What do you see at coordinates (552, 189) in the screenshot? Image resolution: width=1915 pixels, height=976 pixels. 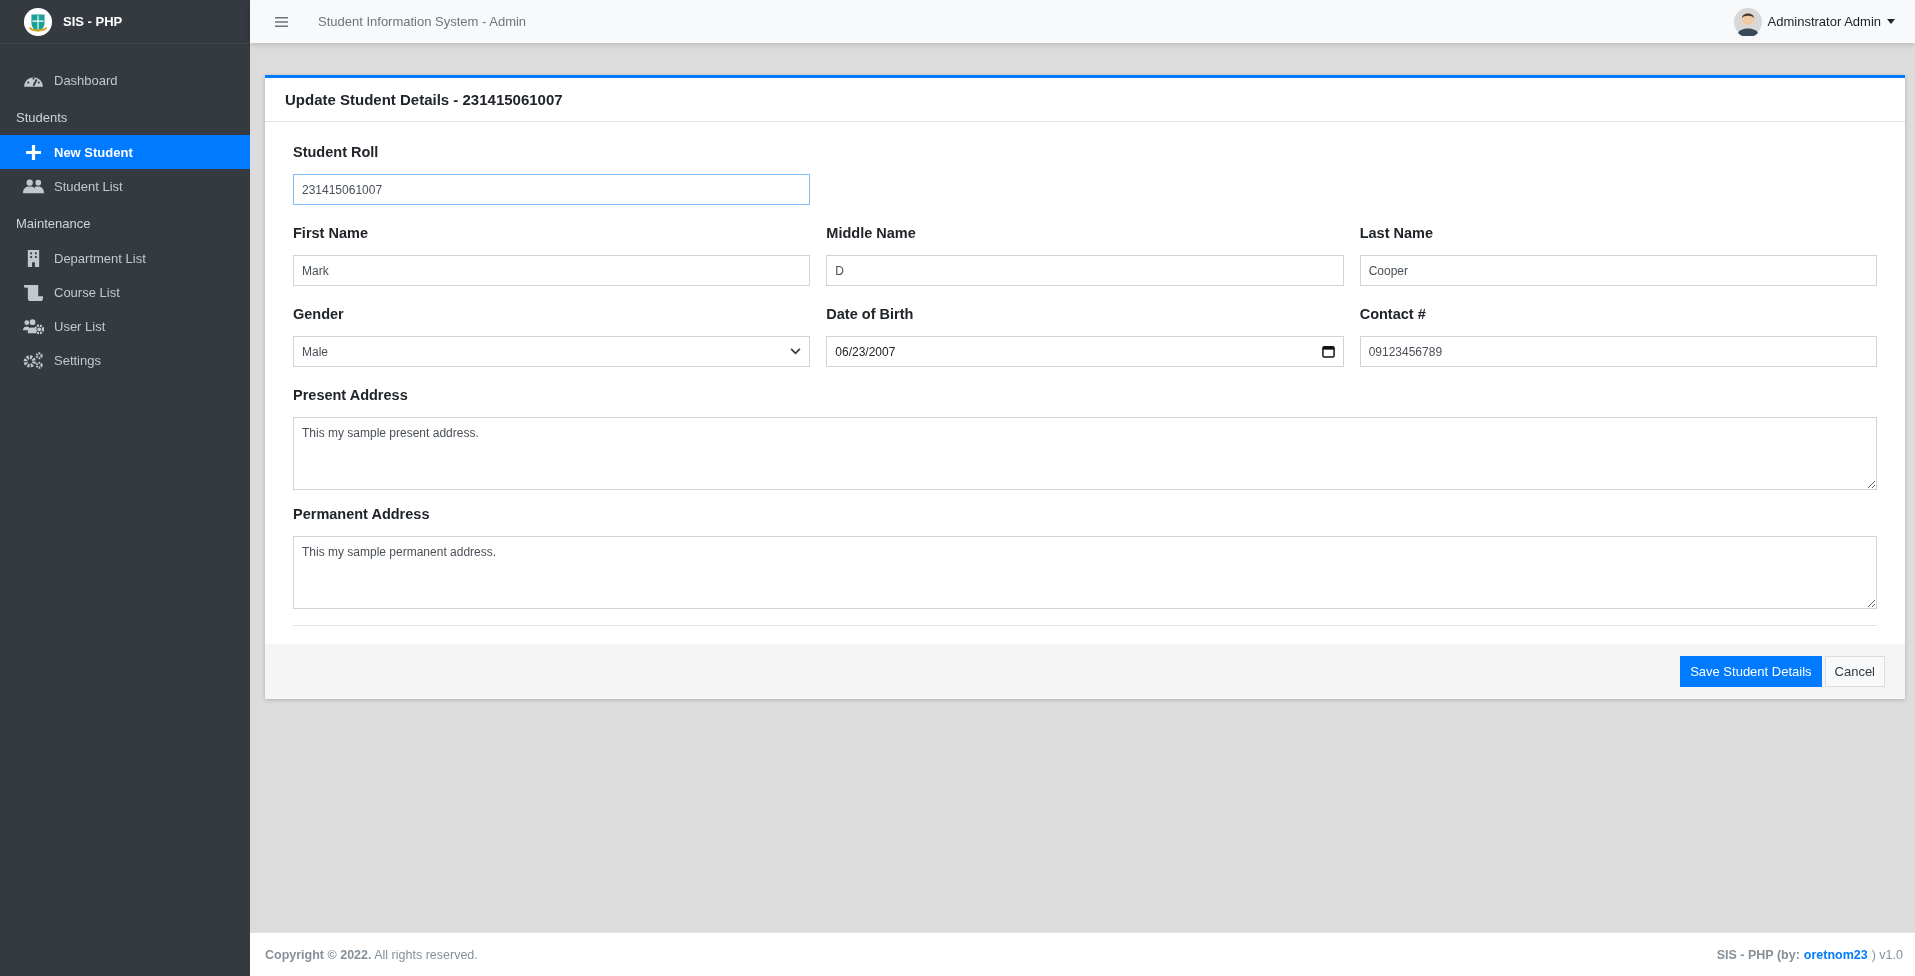 I see `text-input: 231415061007` at bounding box center [552, 189].